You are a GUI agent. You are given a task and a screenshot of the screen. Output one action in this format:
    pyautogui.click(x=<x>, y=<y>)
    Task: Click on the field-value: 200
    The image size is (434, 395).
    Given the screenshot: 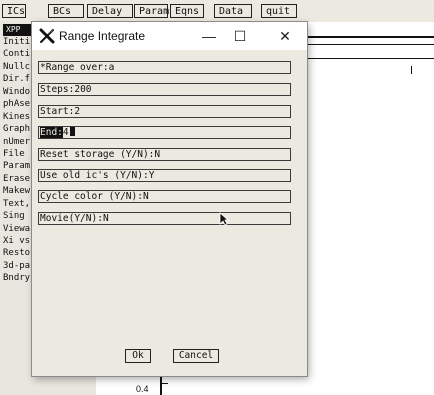 What is the action you would take?
    pyautogui.click(x=83, y=89)
    